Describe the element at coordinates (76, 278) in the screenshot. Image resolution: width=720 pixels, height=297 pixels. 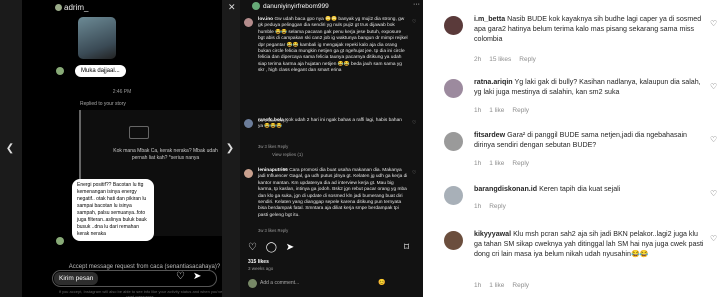
I see `send-message-button: Kirim pesan` at that location.